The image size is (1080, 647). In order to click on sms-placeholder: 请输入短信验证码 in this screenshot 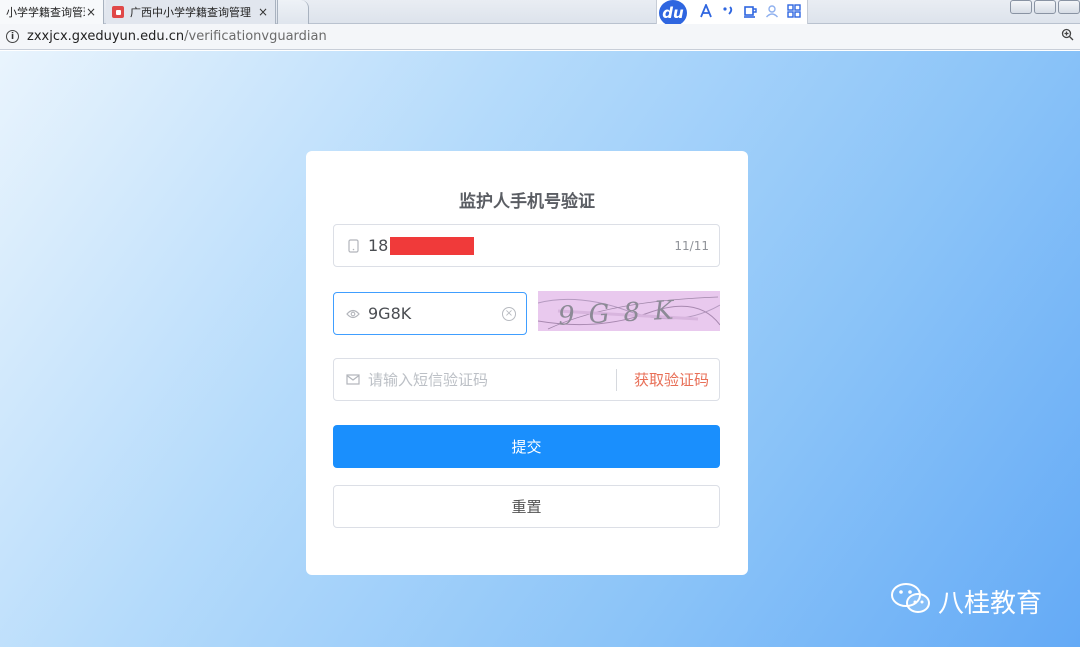, I will do `click(428, 380)`.